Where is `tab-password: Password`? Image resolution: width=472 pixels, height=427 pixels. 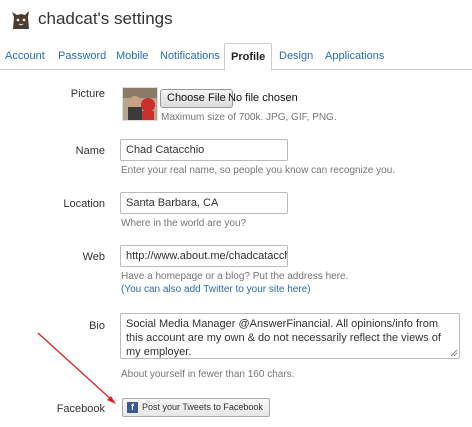 tab-password: Password is located at coordinates (82, 56).